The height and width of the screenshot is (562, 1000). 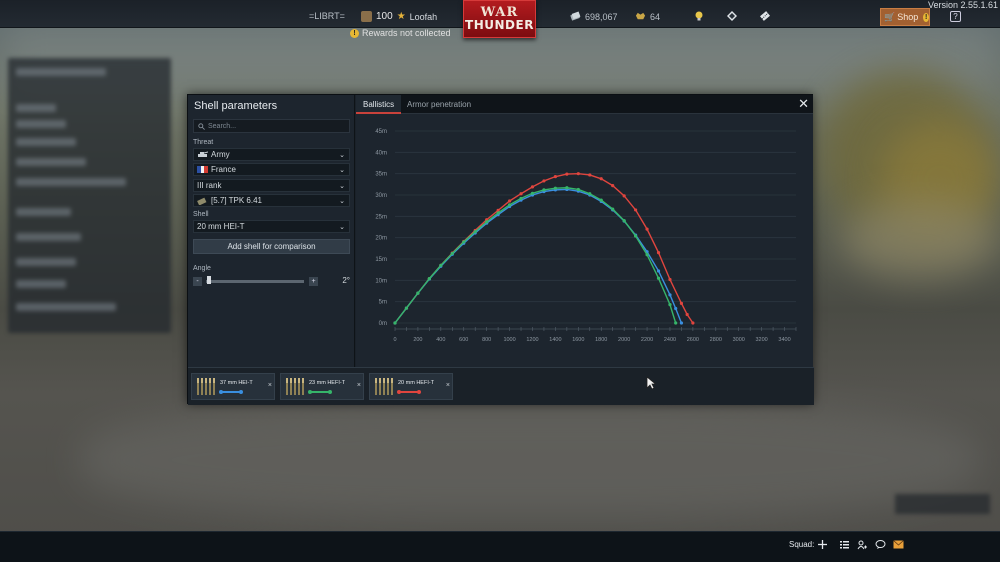 I want to click on tank-icon, so click(x=203, y=154).